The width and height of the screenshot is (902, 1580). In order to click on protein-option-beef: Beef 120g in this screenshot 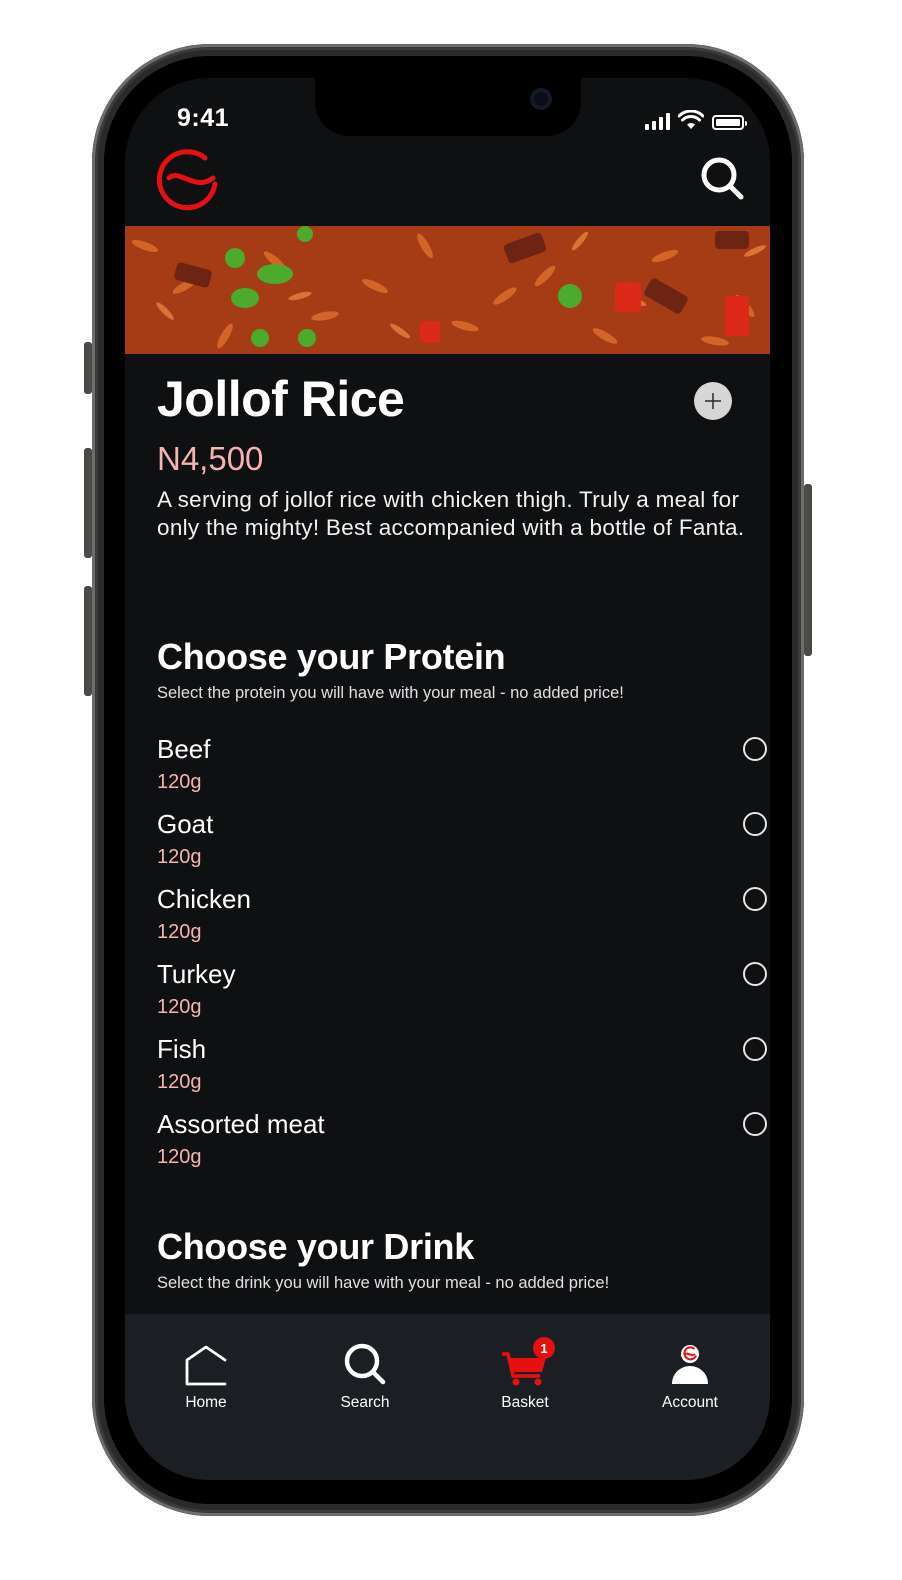, I will do `click(462, 769)`.